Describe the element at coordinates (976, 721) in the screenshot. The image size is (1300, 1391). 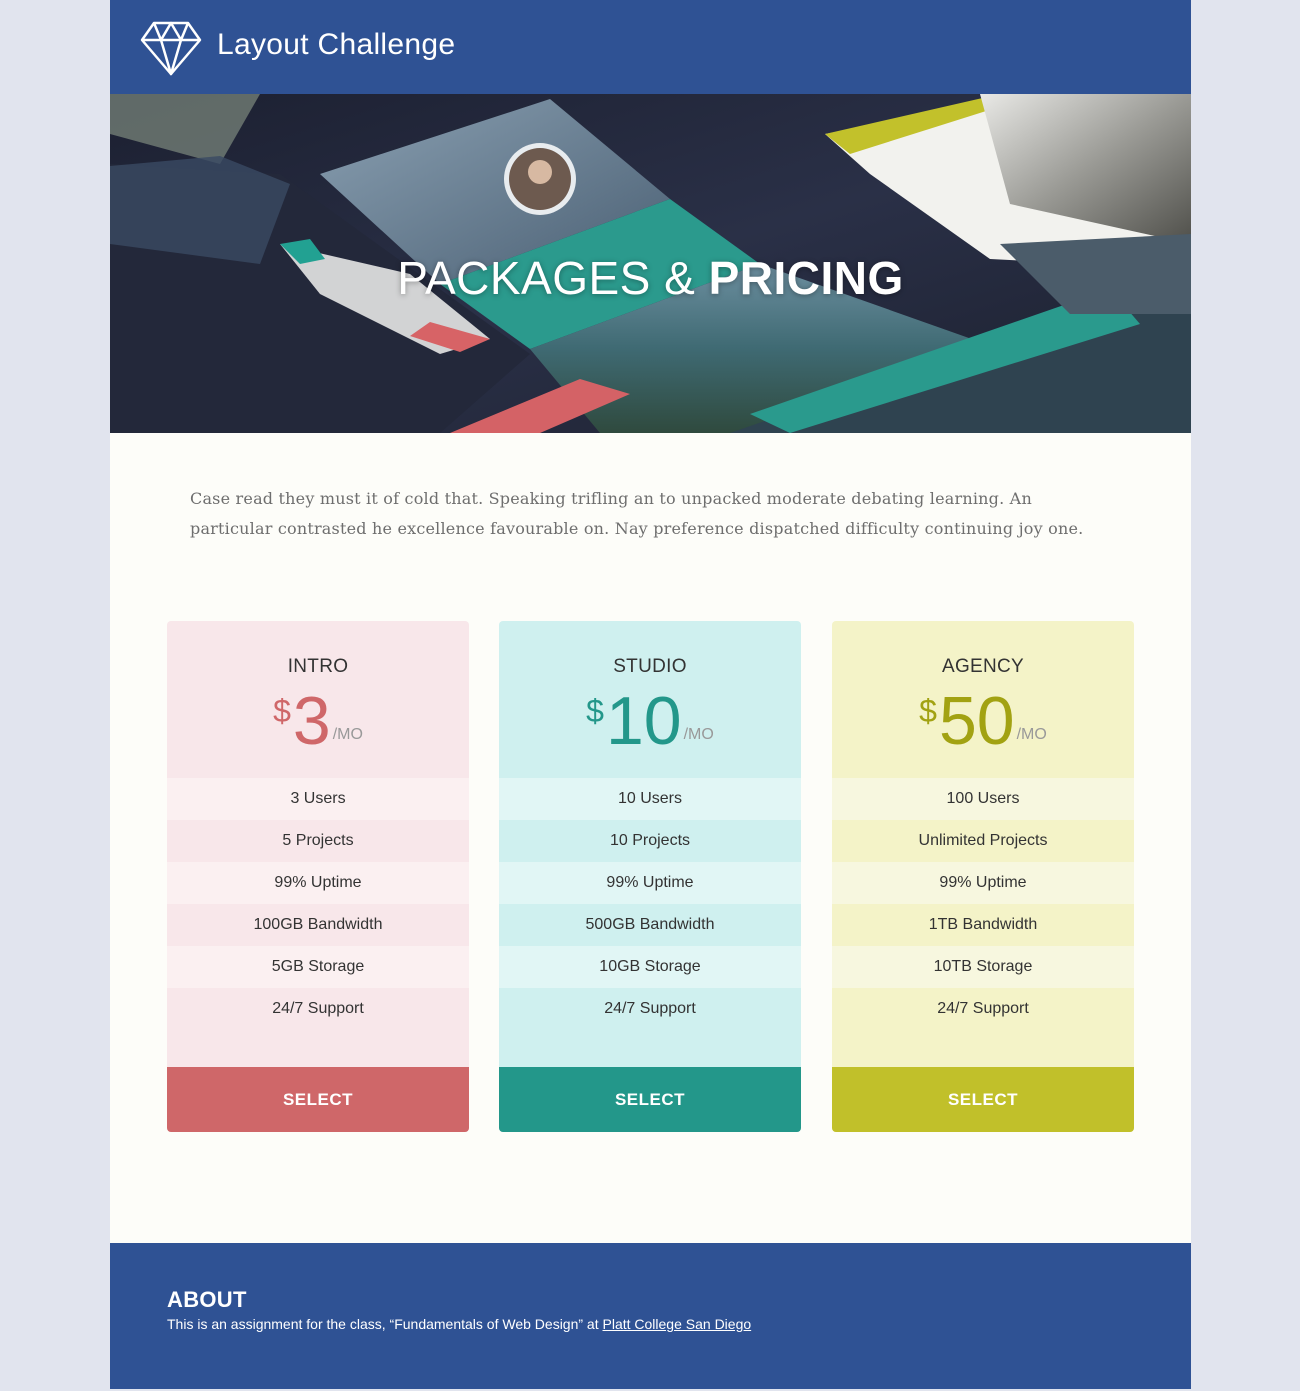
I see `price-amount: 50` at that location.